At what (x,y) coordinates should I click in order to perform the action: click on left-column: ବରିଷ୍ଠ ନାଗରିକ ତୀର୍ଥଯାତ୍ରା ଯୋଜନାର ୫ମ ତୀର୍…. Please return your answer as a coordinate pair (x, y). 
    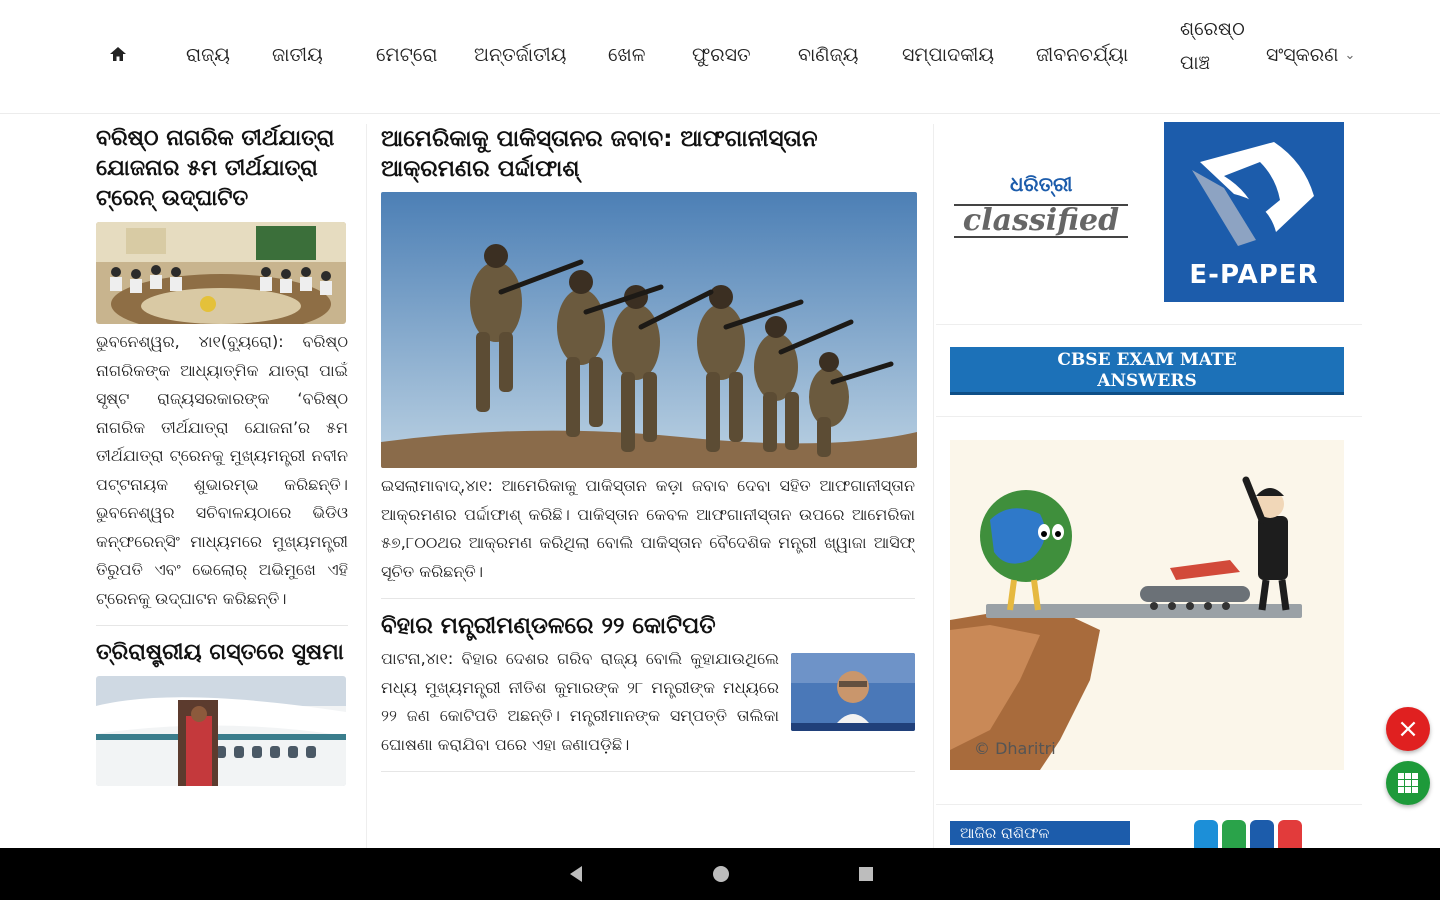
    Looking at the image, I should click on (222, 486).